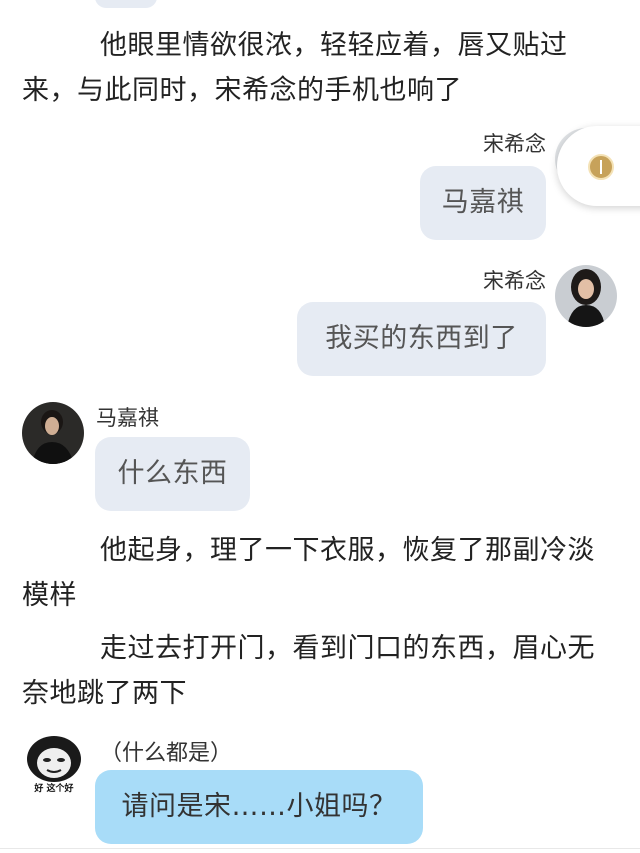 This screenshot has width=640, height=853. Describe the element at coordinates (308, 573) in the screenshot. I see `narration-paragraph: 他起身，理了一下衣服，恢复了那副冷淡模样` at that location.